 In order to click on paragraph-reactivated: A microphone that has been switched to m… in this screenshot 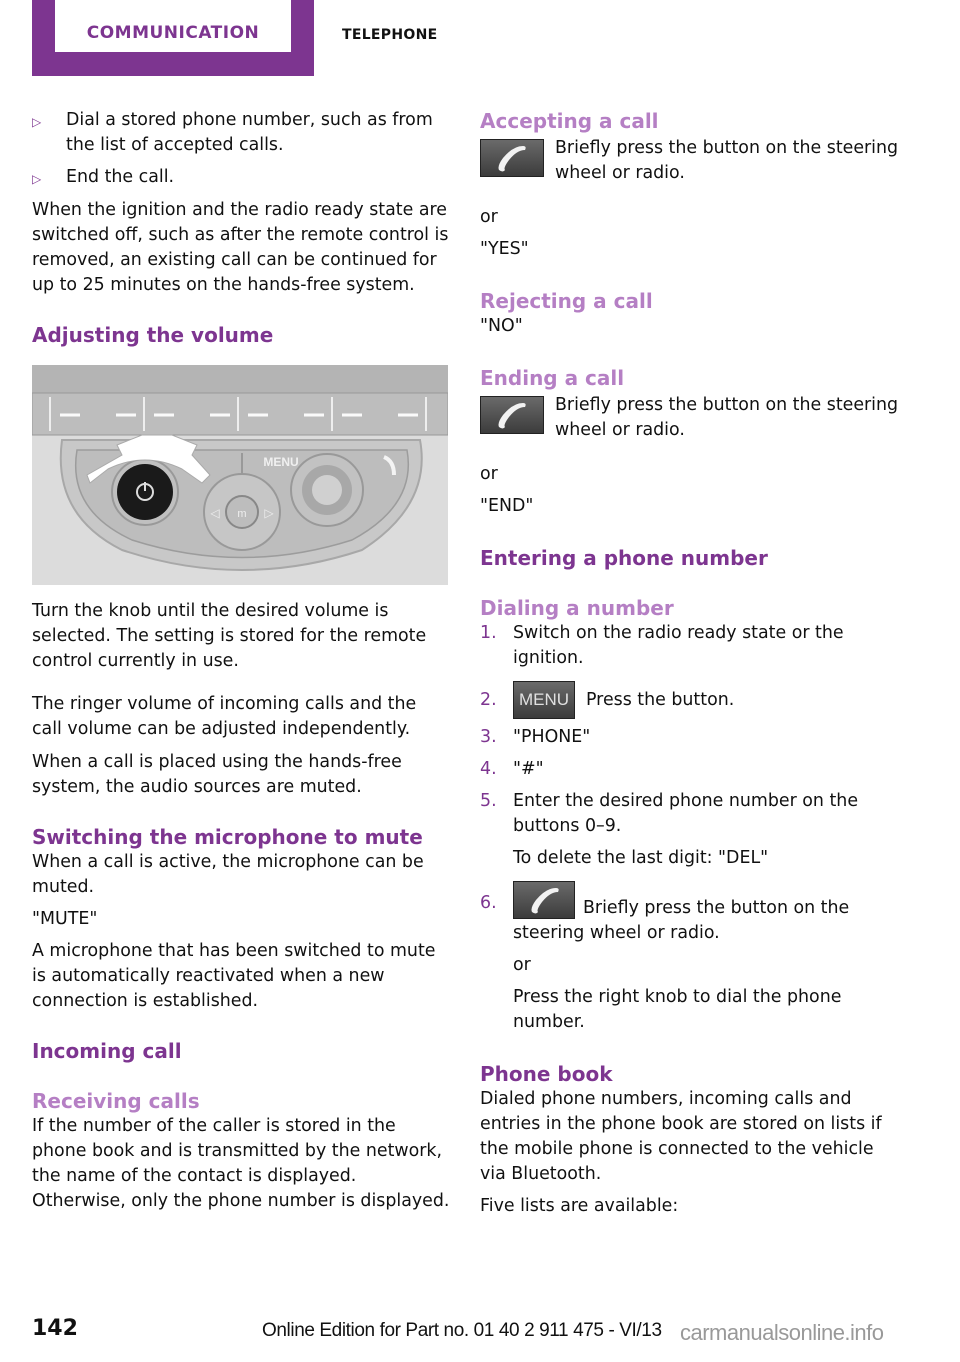, I will do `click(234, 976)`.